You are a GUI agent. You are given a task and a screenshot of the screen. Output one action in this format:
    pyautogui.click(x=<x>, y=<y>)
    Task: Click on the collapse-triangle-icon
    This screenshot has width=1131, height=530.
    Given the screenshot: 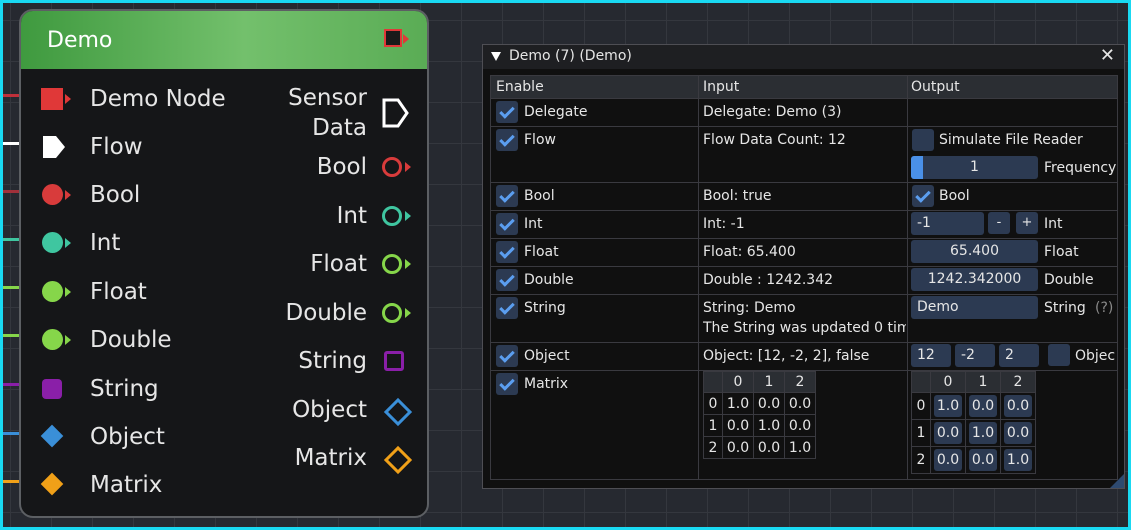 What is the action you would take?
    pyautogui.click(x=496, y=56)
    